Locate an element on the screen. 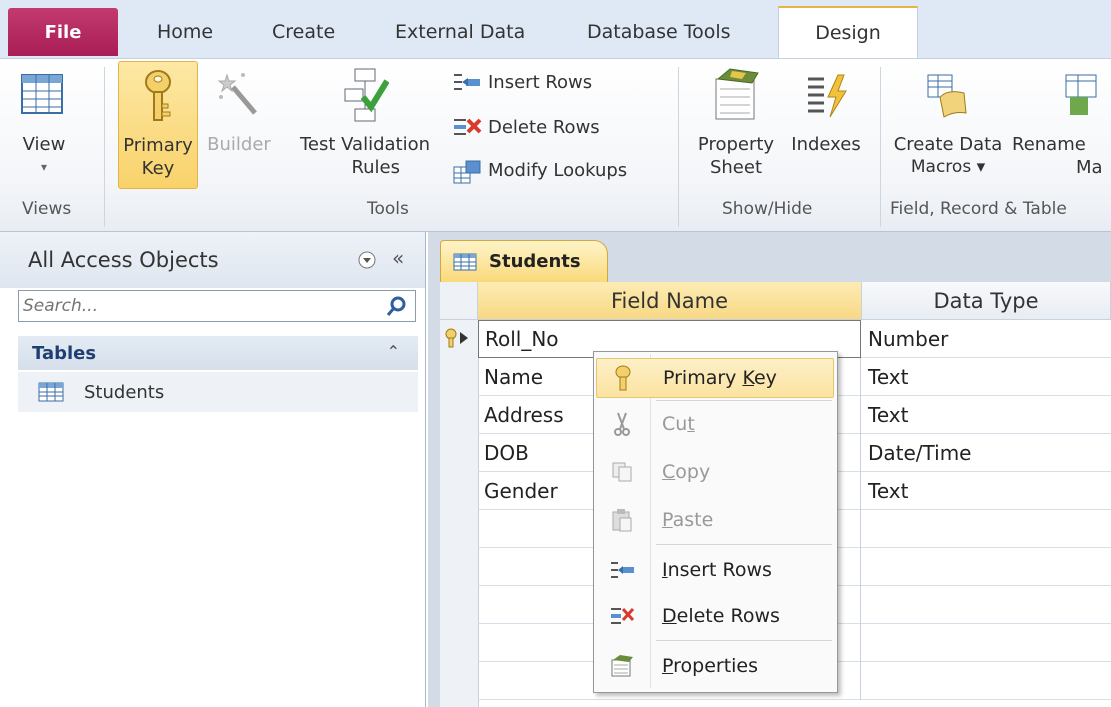  property-sheet-button: Property Sheet is located at coordinates (736, 123).